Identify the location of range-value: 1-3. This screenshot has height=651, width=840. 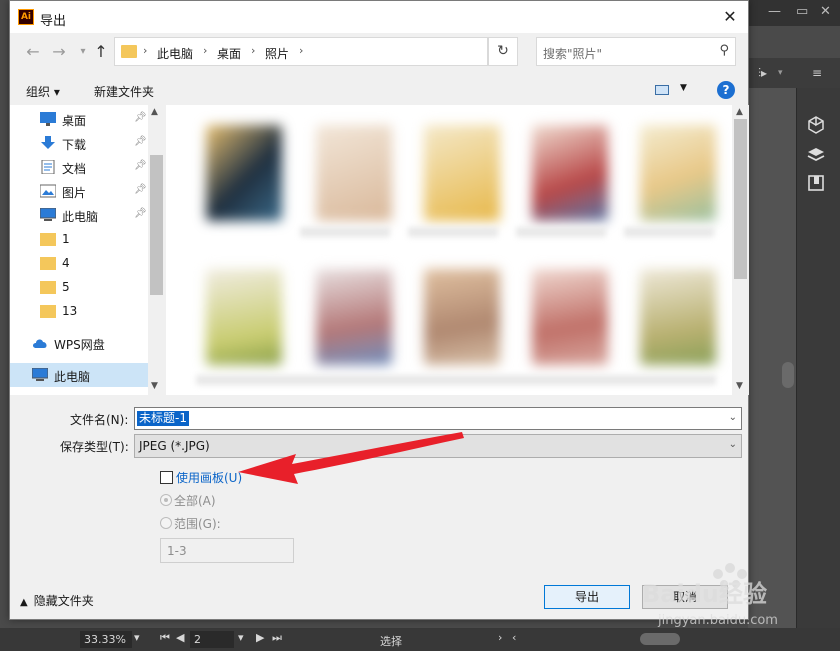
(177, 551).